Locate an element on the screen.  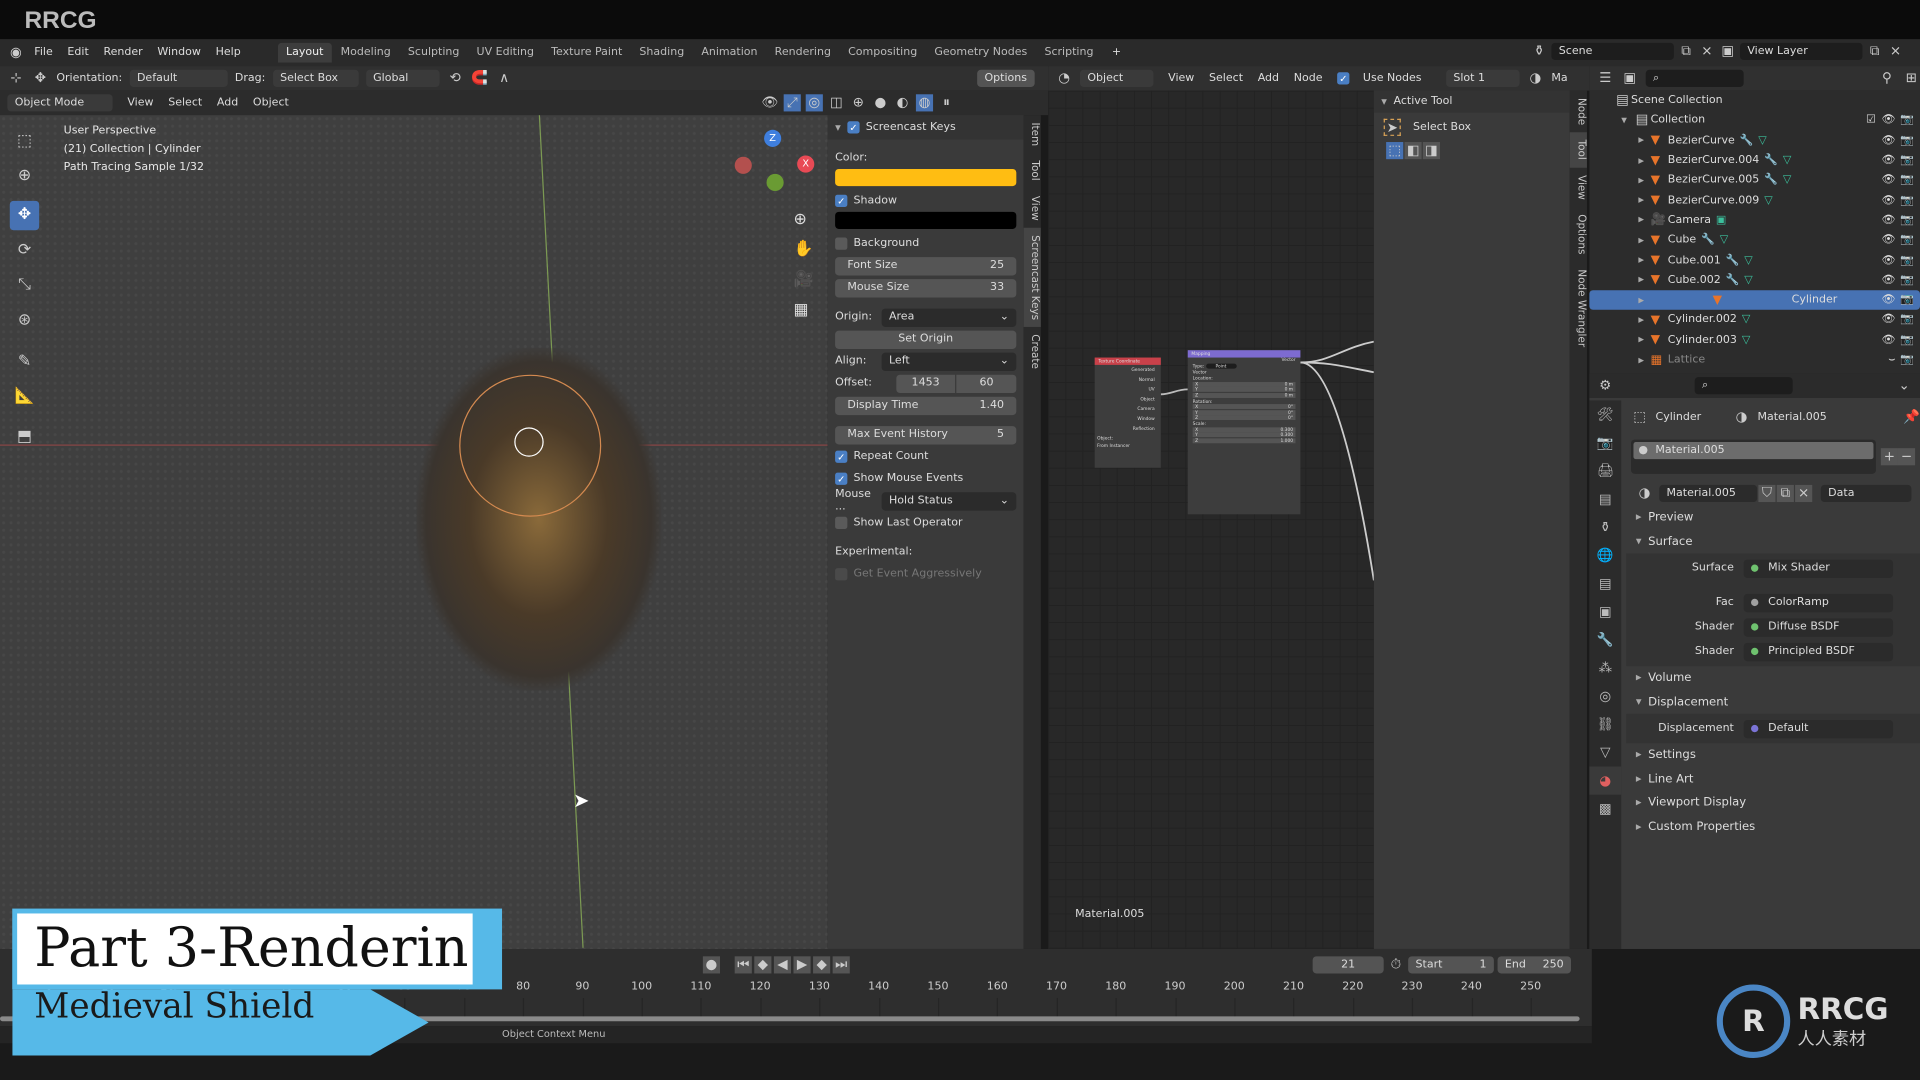
screencast-enable-checkbox: ✓ is located at coordinates (853, 127).